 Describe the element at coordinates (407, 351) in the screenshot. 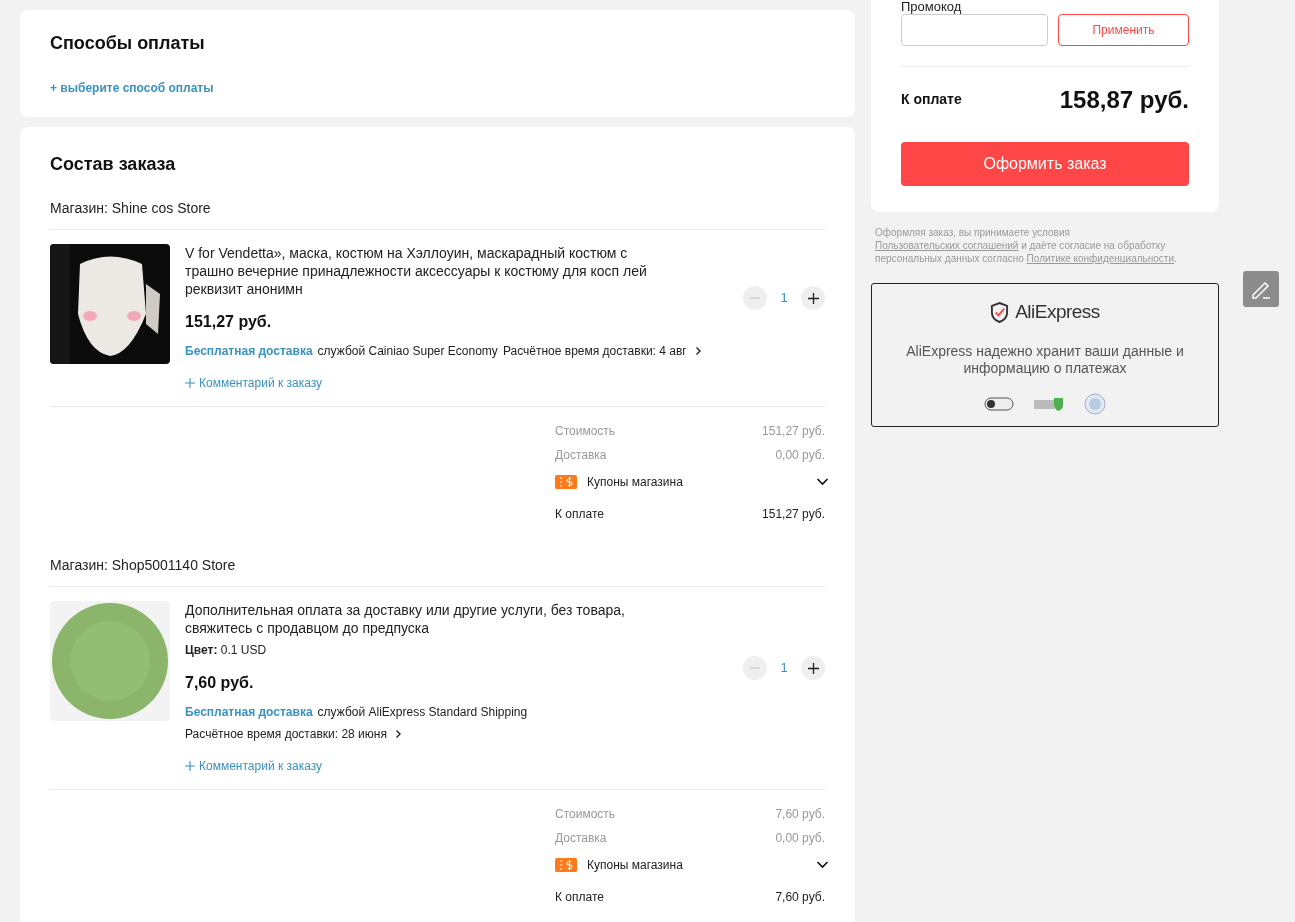

I see `shipping-service: службой Cainiao Super Economy` at that location.